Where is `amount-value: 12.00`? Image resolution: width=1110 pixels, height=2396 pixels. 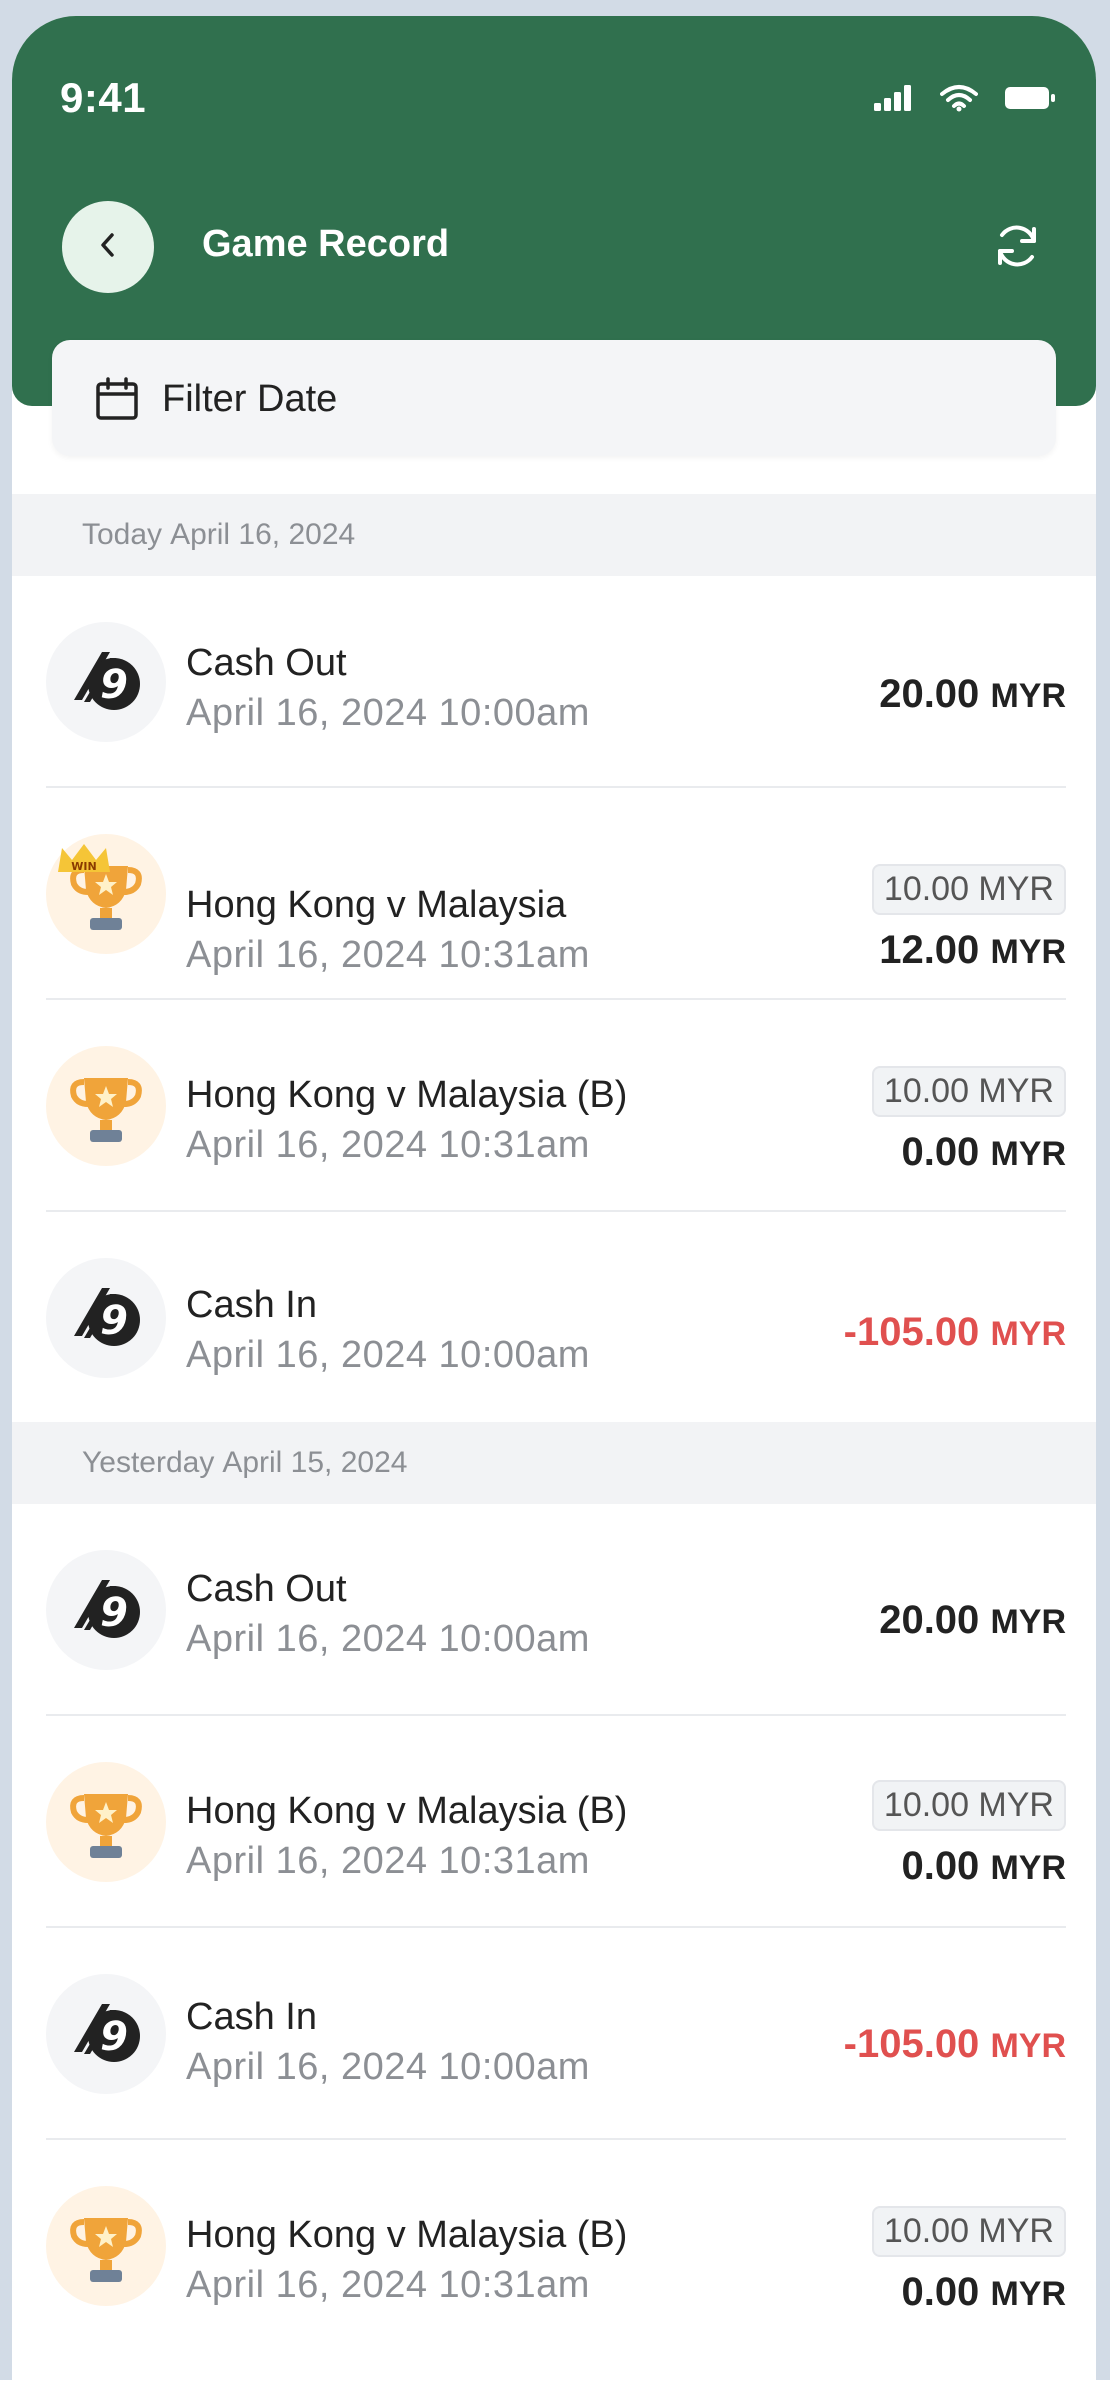
amount-value: 12.00 is located at coordinates (929, 950).